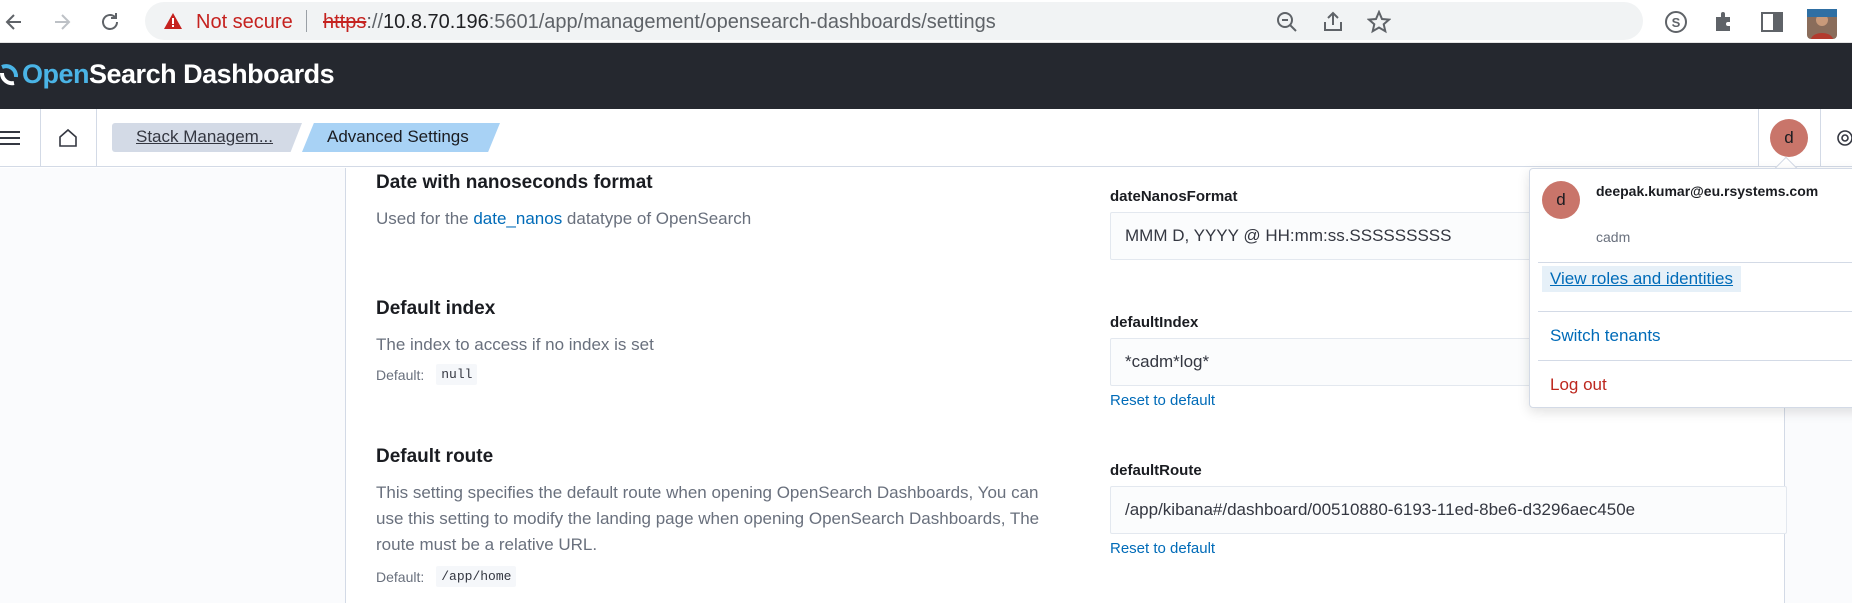 This screenshot has height=603, width=1852. I want to click on help-icon, so click(1844, 140).